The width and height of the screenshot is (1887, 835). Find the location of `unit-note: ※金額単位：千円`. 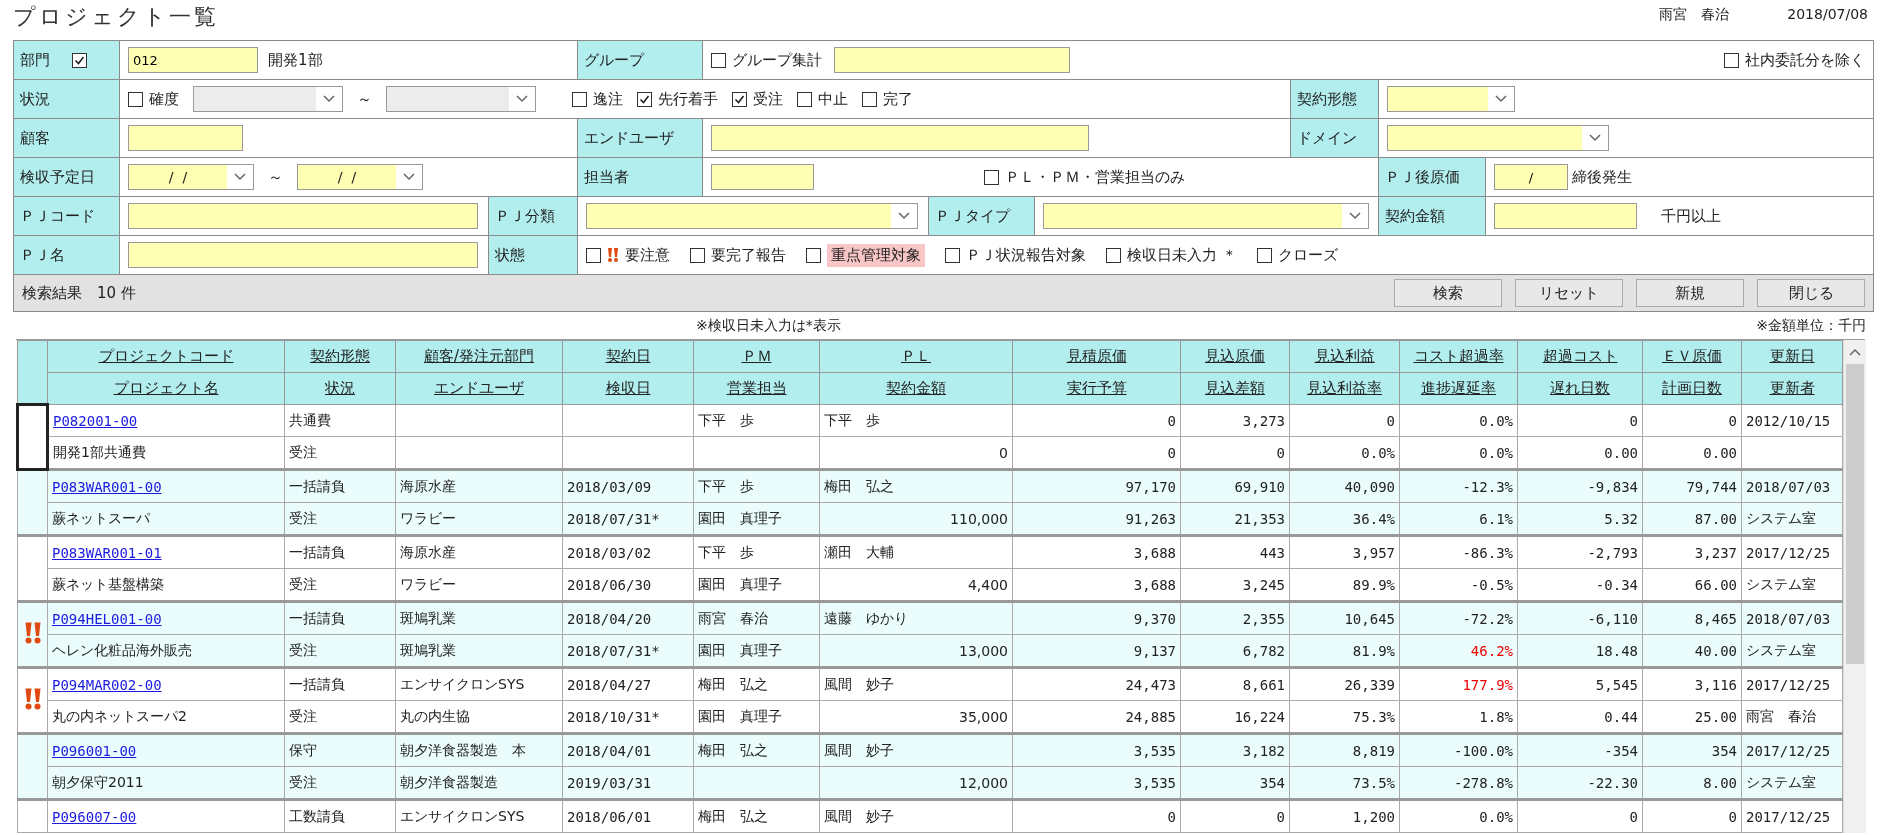

unit-note: ※金額単位：千円 is located at coordinates (1811, 325).